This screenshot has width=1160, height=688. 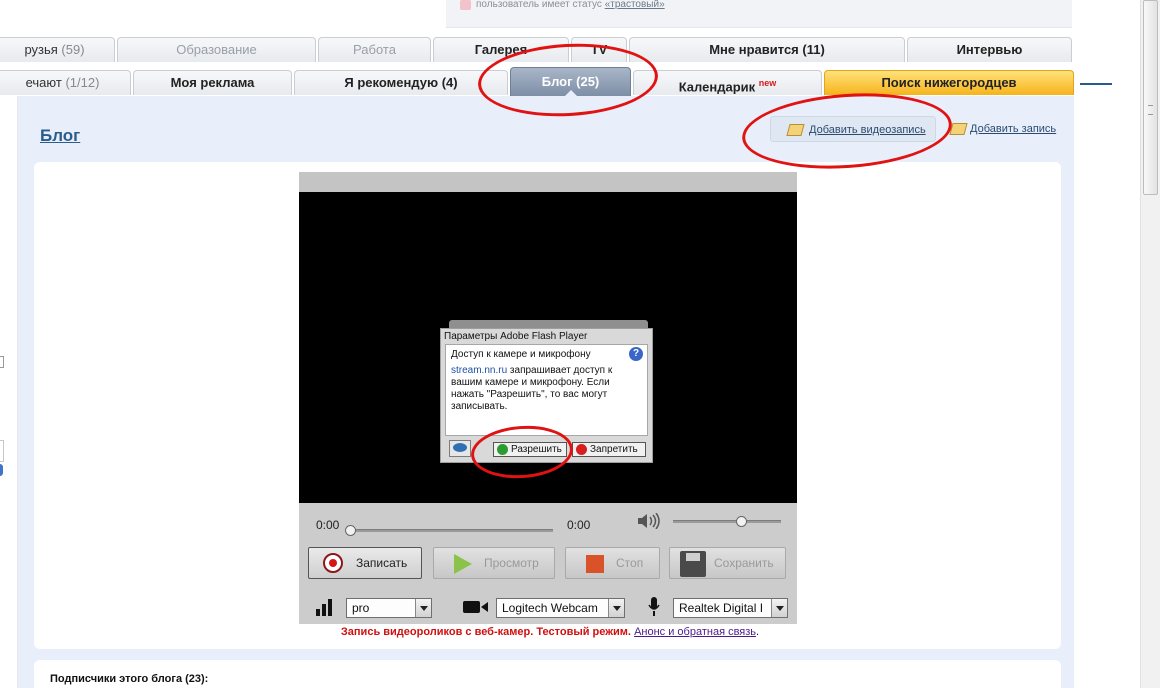 I want to click on tab-recommend: Я рекомендую (4), so click(x=401, y=82).